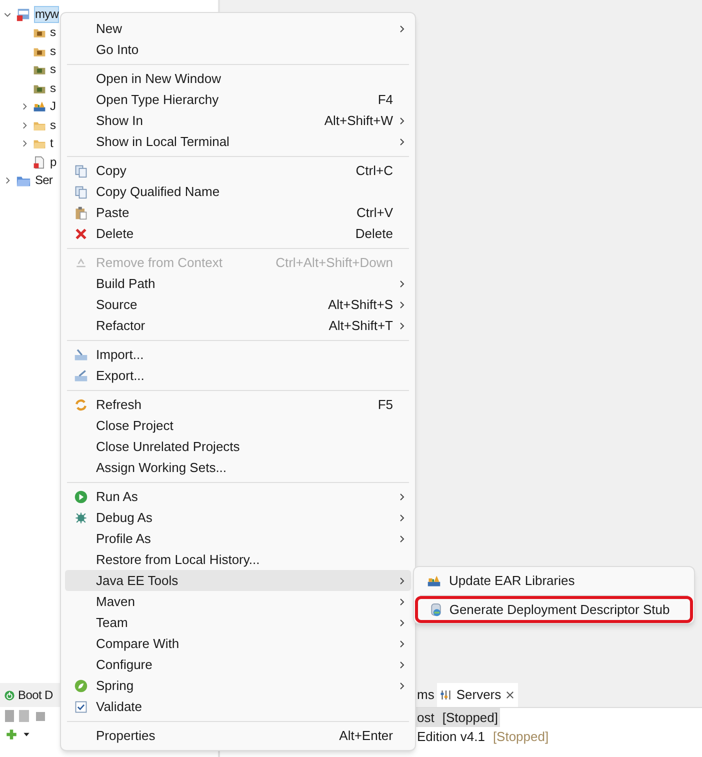  Describe the element at coordinates (238, 685) in the screenshot. I see `menu-item: Spring` at that location.